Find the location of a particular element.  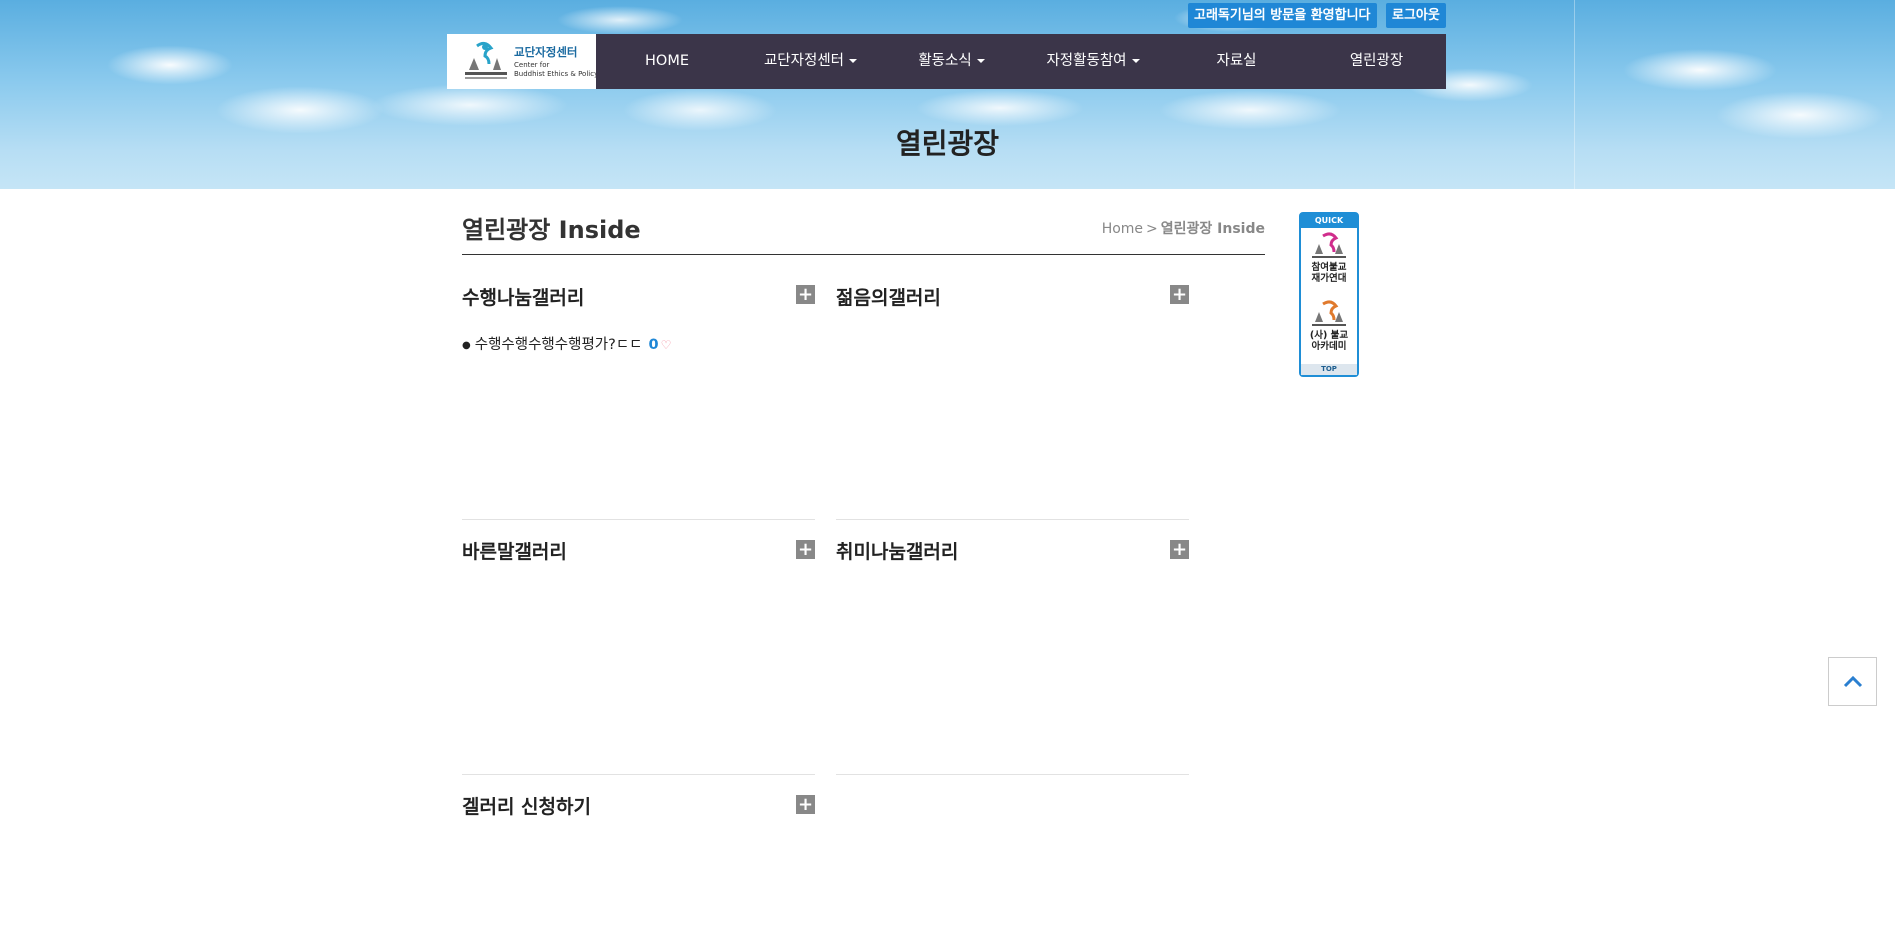

nav-label: HOME is located at coordinates (667, 61).